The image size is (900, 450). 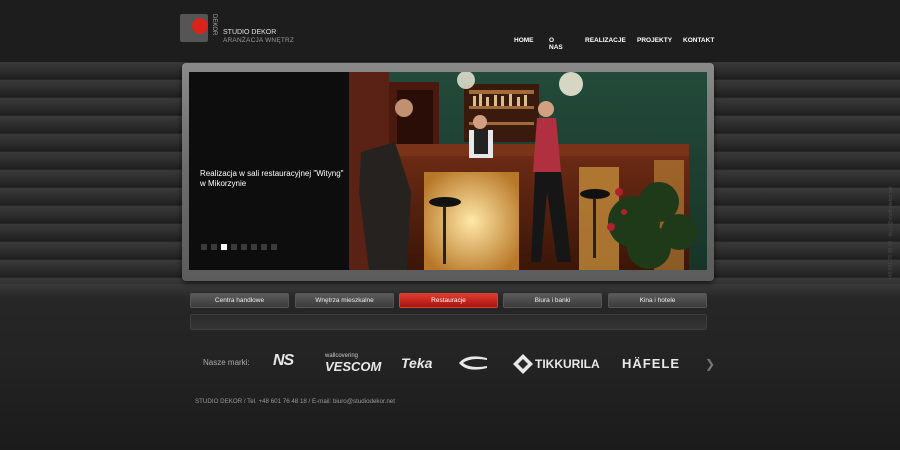 I want to click on brand-tikkurila: TIKKURILA, so click(x=556, y=364).